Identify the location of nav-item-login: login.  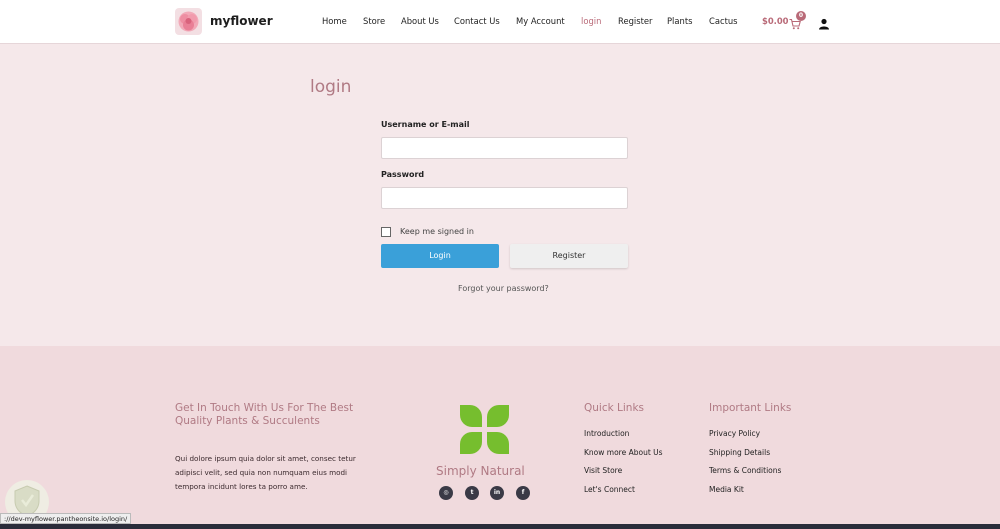
(591, 21).